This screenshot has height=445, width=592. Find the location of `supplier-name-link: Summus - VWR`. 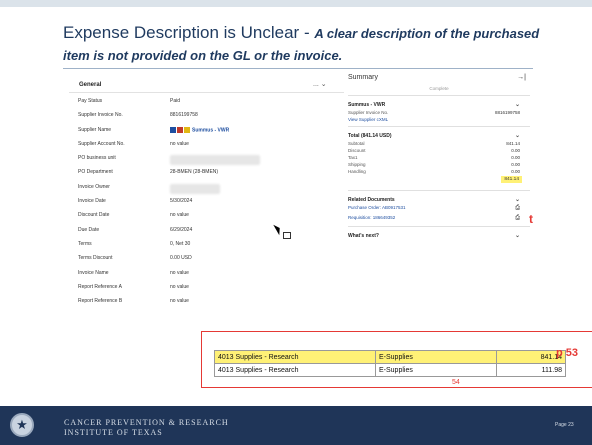

supplier-name-link: Summus - VWR is located at coordinates (210, 130).